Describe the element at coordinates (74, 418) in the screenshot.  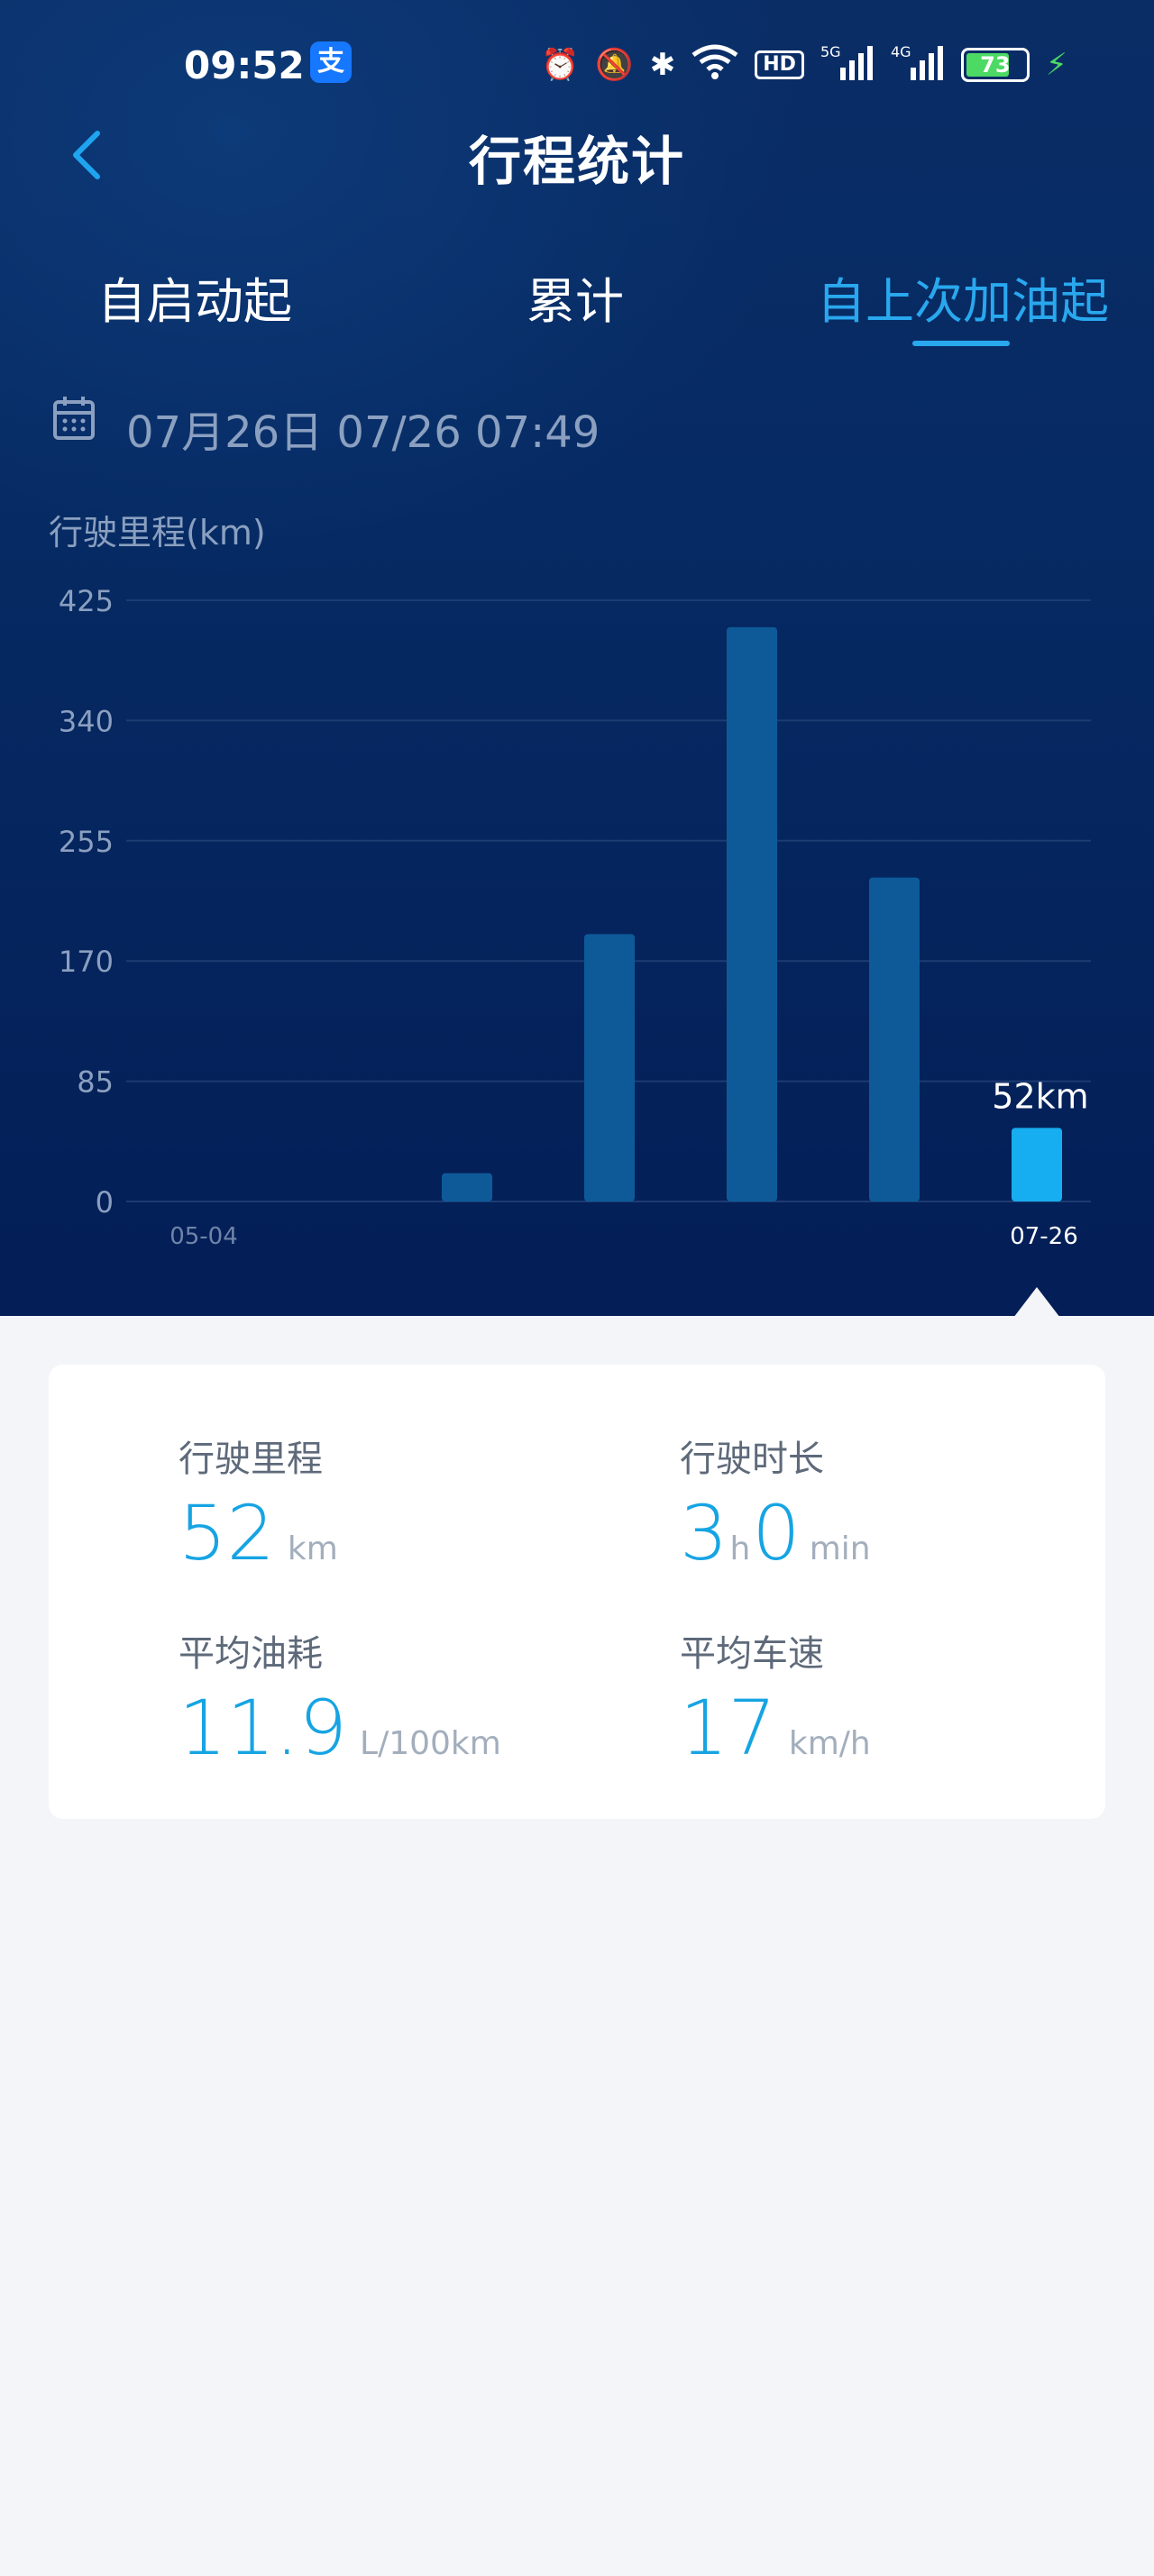
I see `calendar-icon` at that location.